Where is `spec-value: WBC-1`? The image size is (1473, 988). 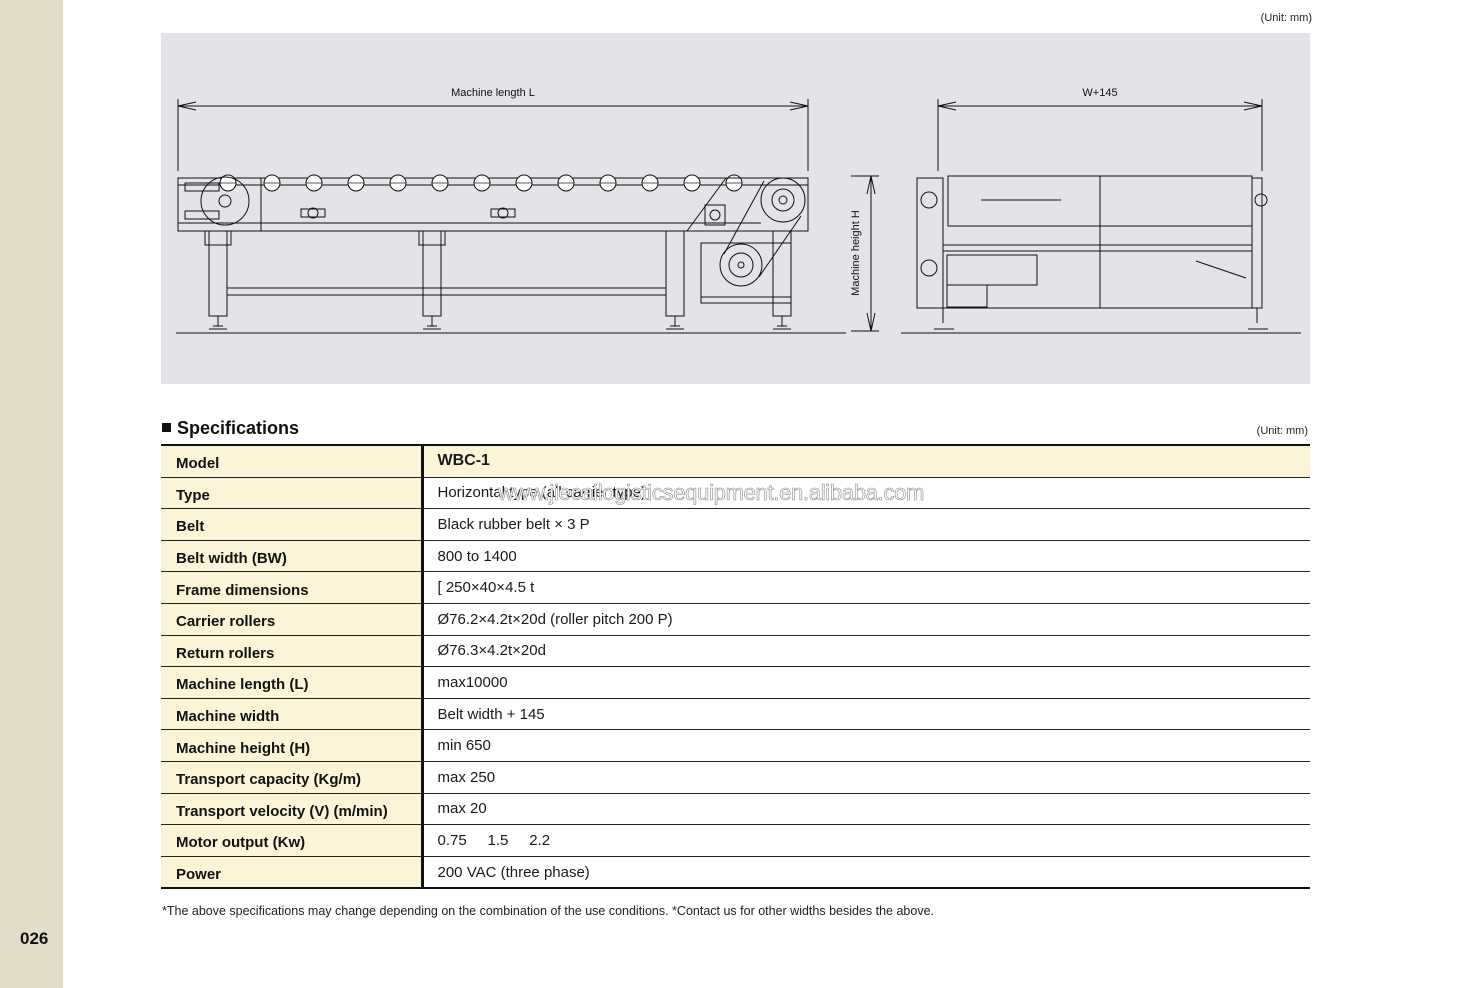
spec-value: WBC-1 is located at coordinates (866, 461).